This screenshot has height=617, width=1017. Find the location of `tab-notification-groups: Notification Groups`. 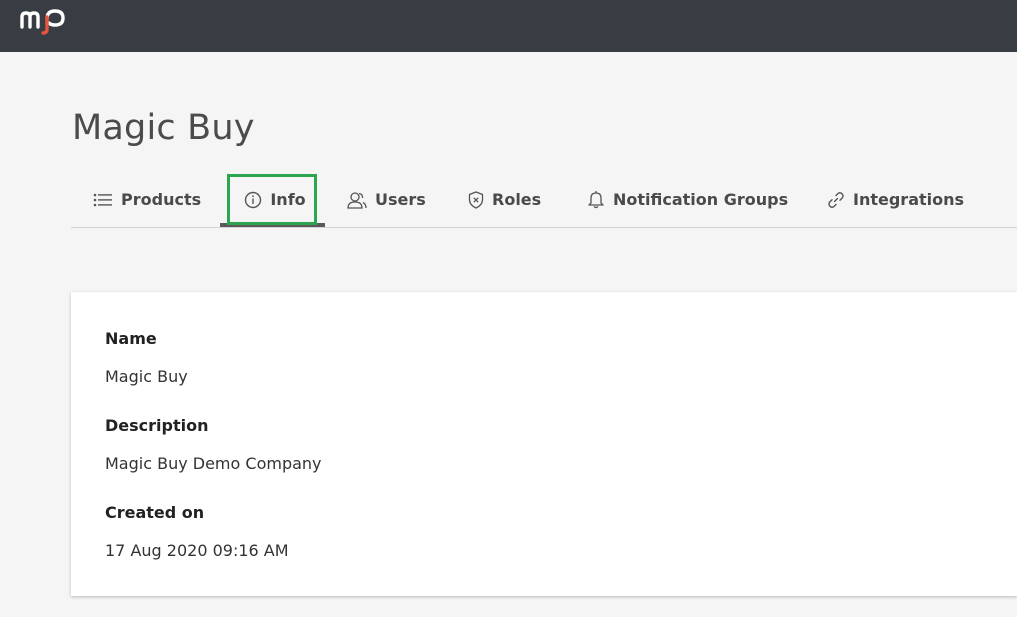

tab-notification-groups: Notification Groups is located at coordinates (687, 199).